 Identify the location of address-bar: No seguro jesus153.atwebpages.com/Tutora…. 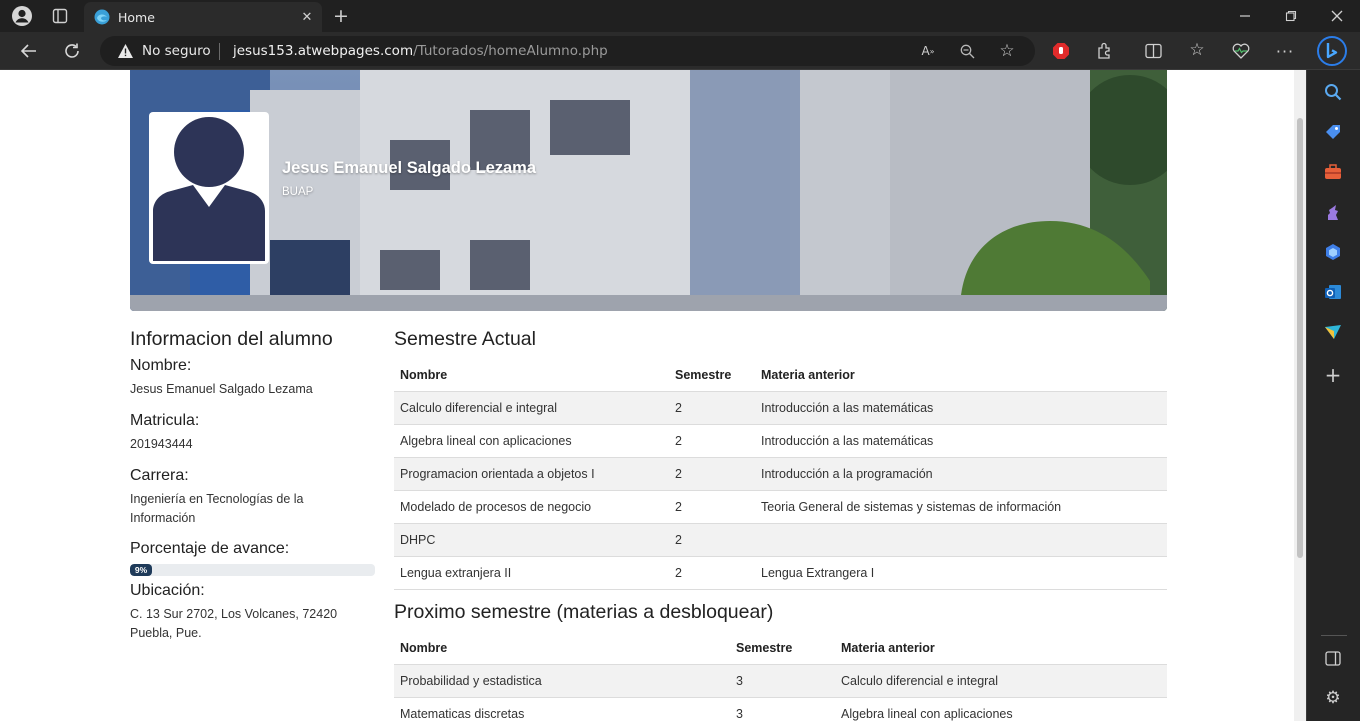
(567, 51).